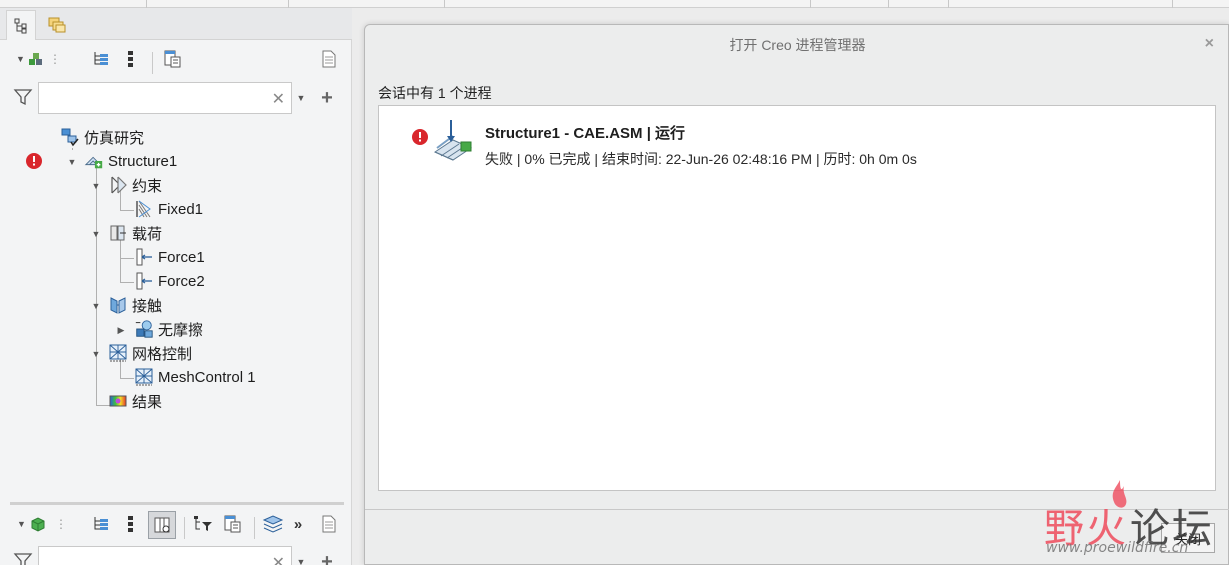  I want to click on tree-node-label: Force1, so click(181, 257).